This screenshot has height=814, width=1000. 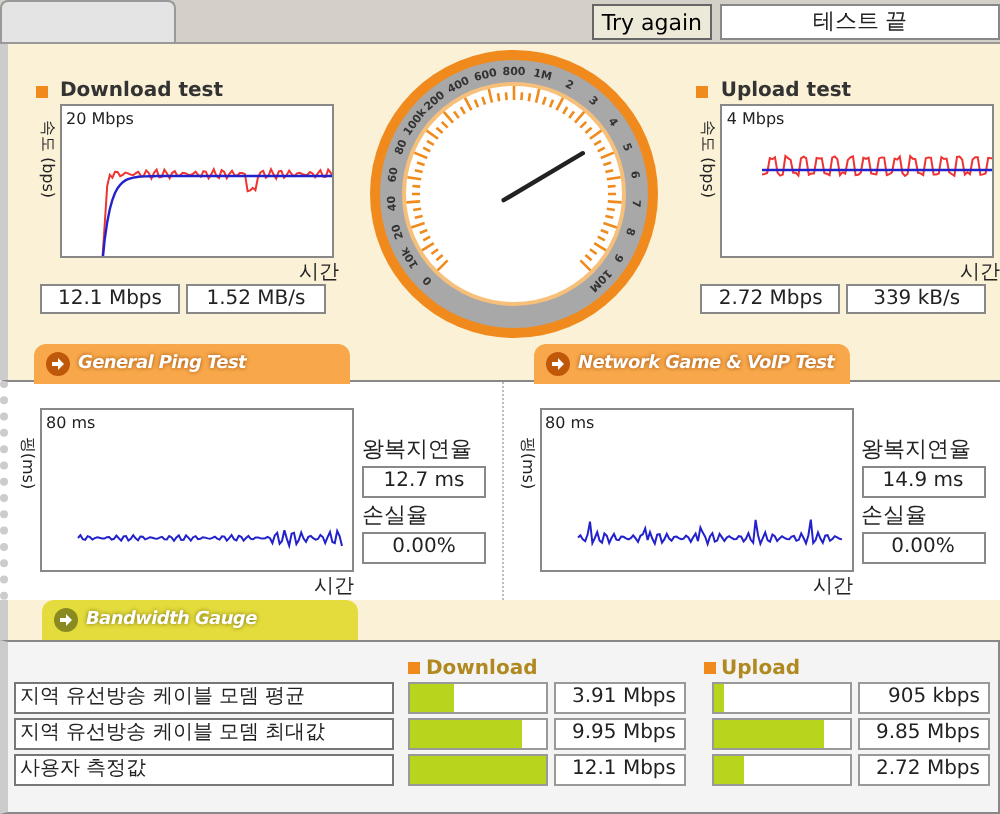 I want to click on value-cell: 905 kbps, so click(x=924, y=698).